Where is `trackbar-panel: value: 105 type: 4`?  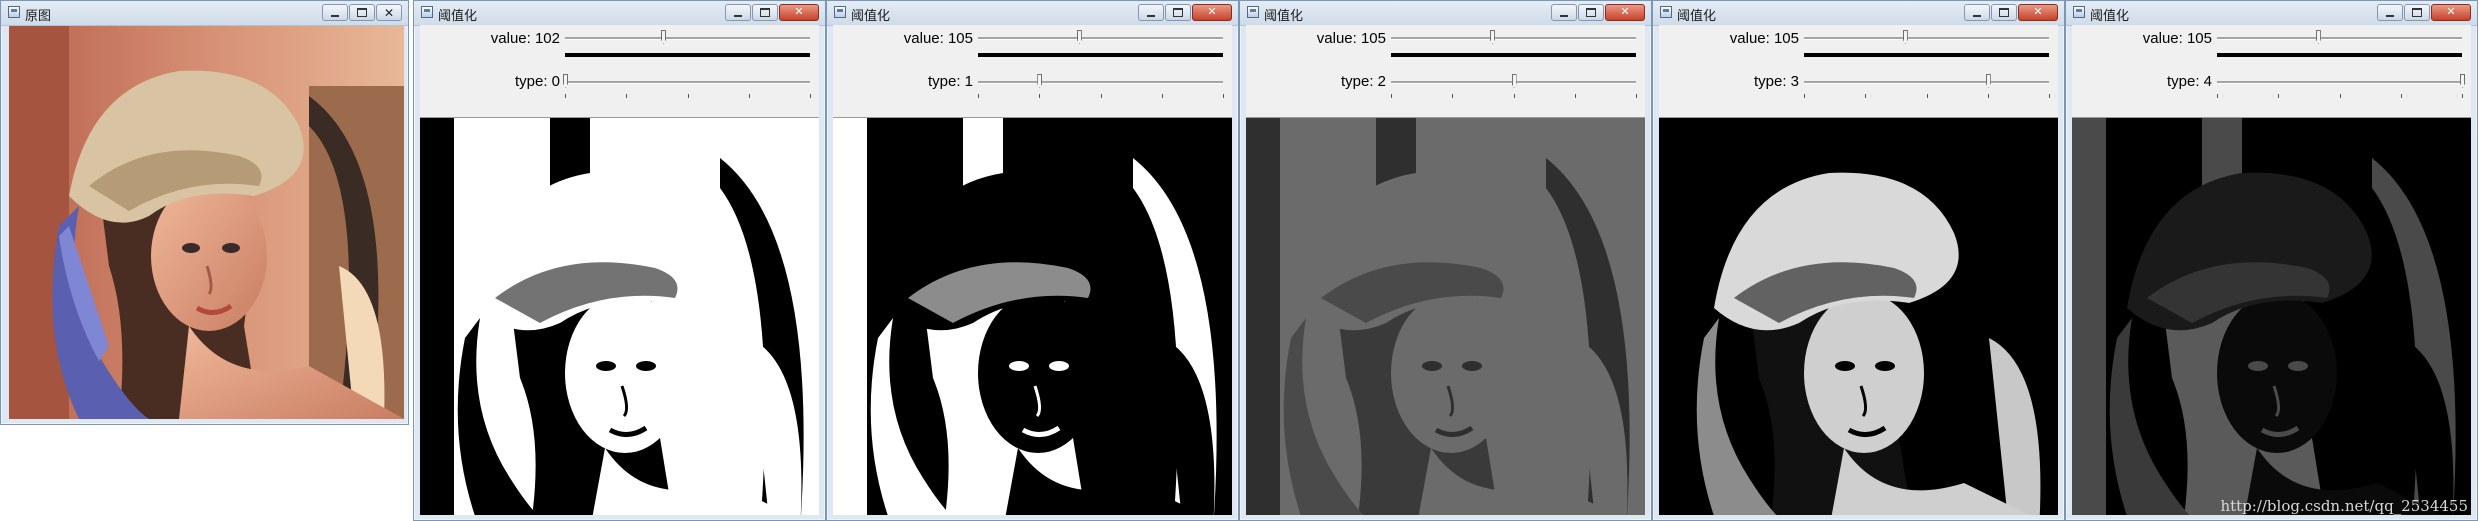 trackbar-panel: value: 105 type: 4 is located at coordinates (2271, 70).